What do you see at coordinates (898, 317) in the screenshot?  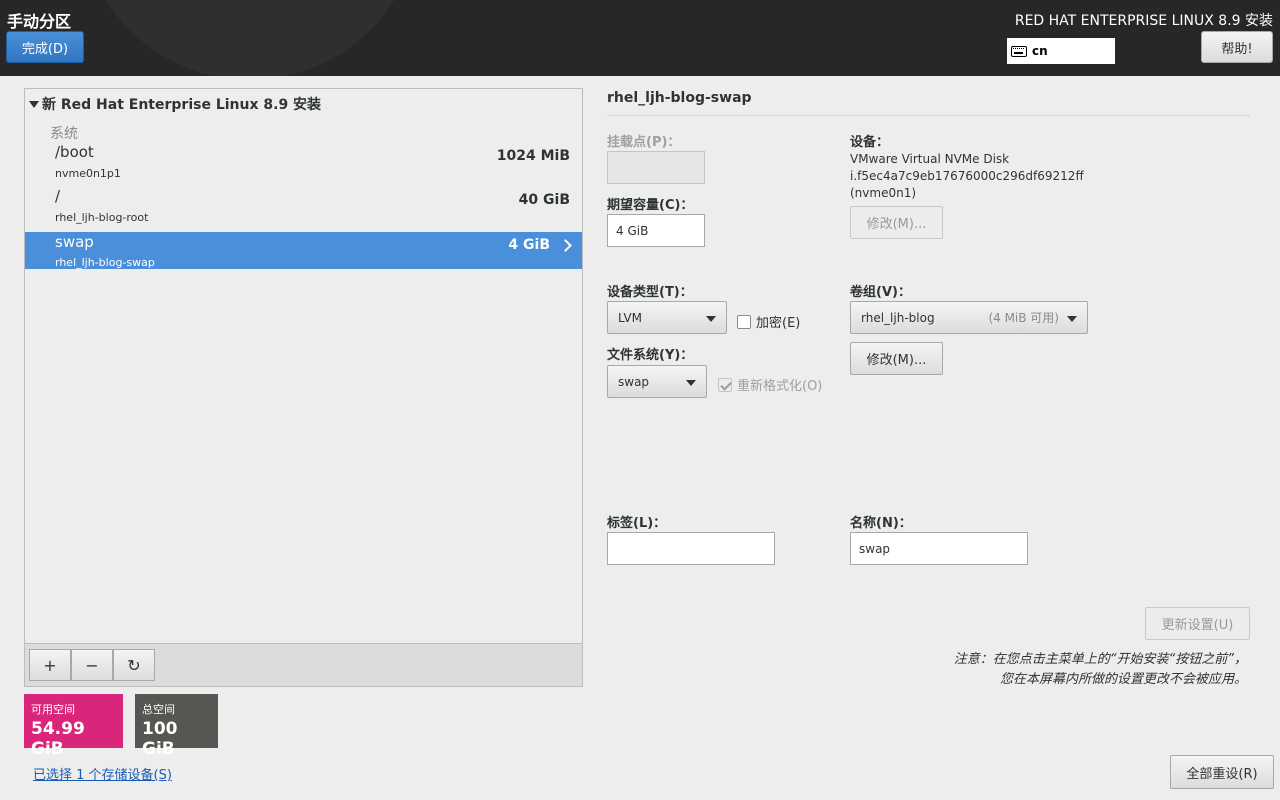 I see `volume-group-value: rhel_ljh-blog` at bounding box center [898, 317].